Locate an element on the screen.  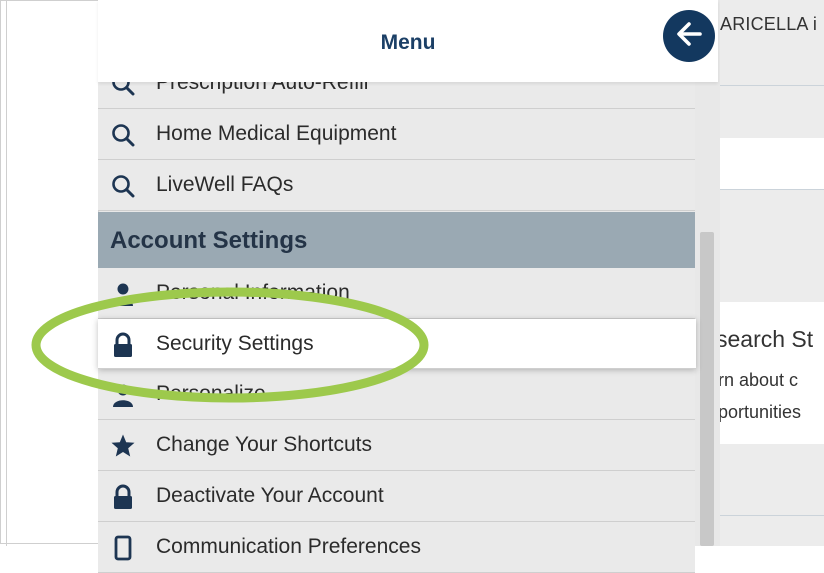
menu-item-label: Personalize is located at coordinates (211, 393).